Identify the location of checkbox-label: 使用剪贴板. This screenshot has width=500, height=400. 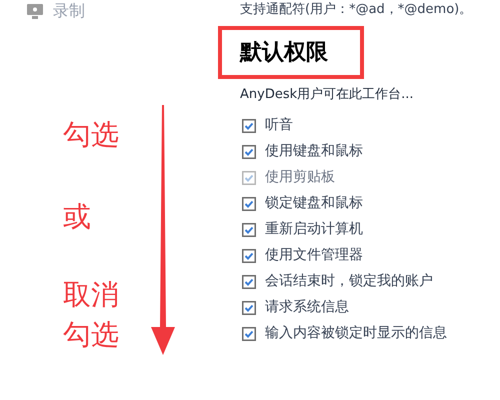
(300, 177).